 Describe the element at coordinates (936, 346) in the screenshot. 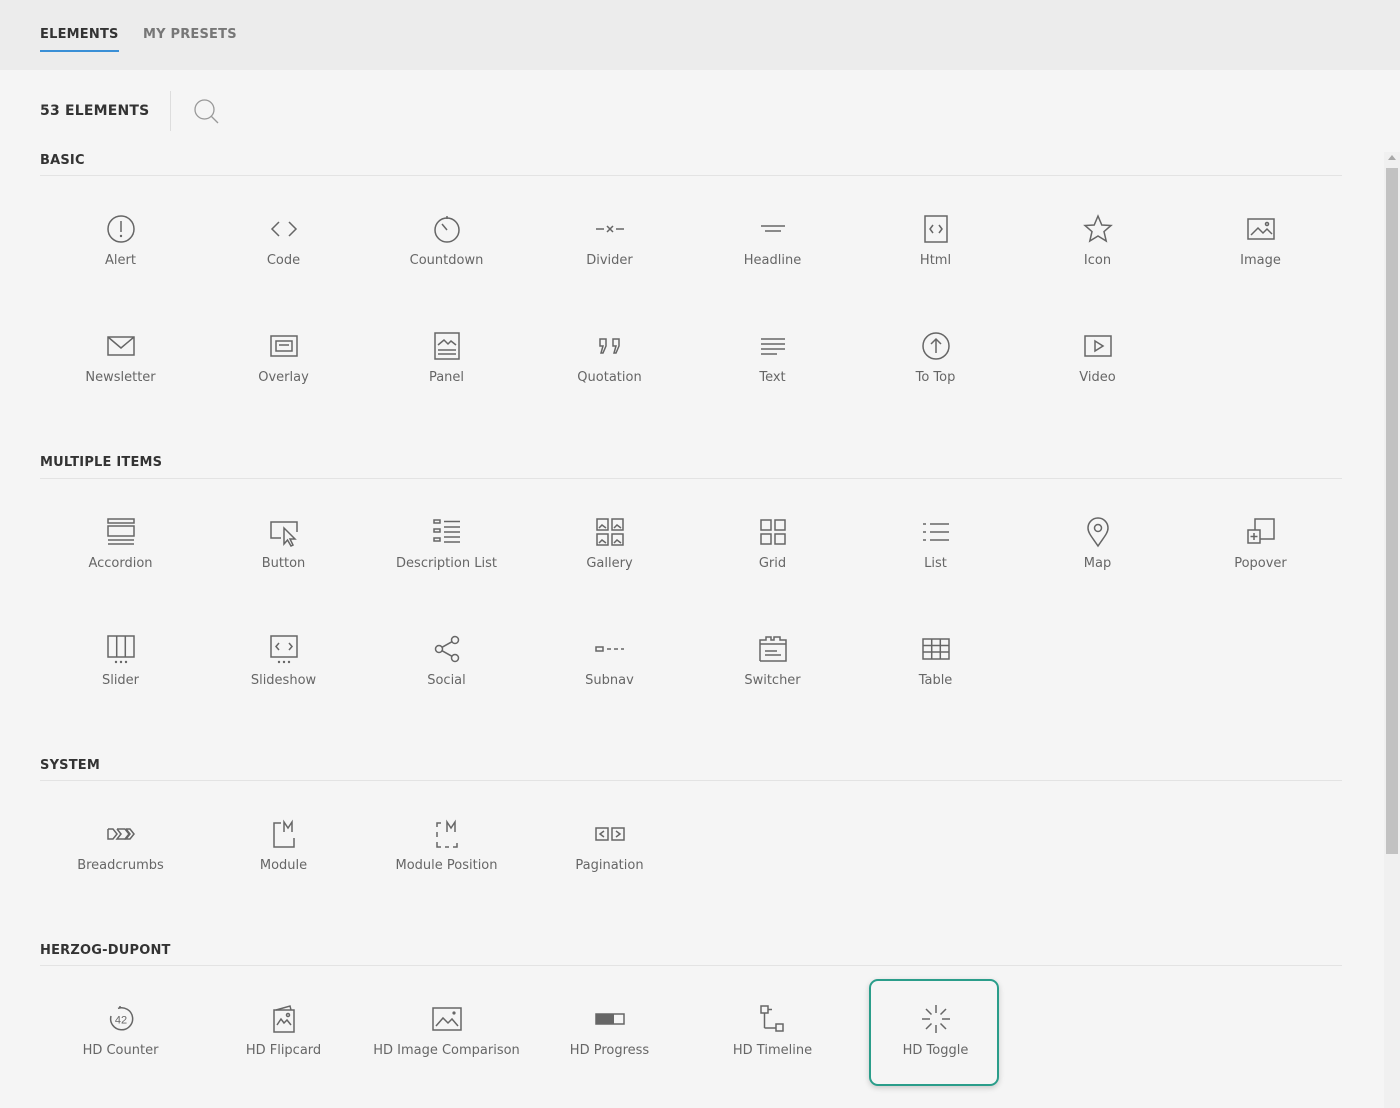

I see `arrow-up-circle-icon` at that location.